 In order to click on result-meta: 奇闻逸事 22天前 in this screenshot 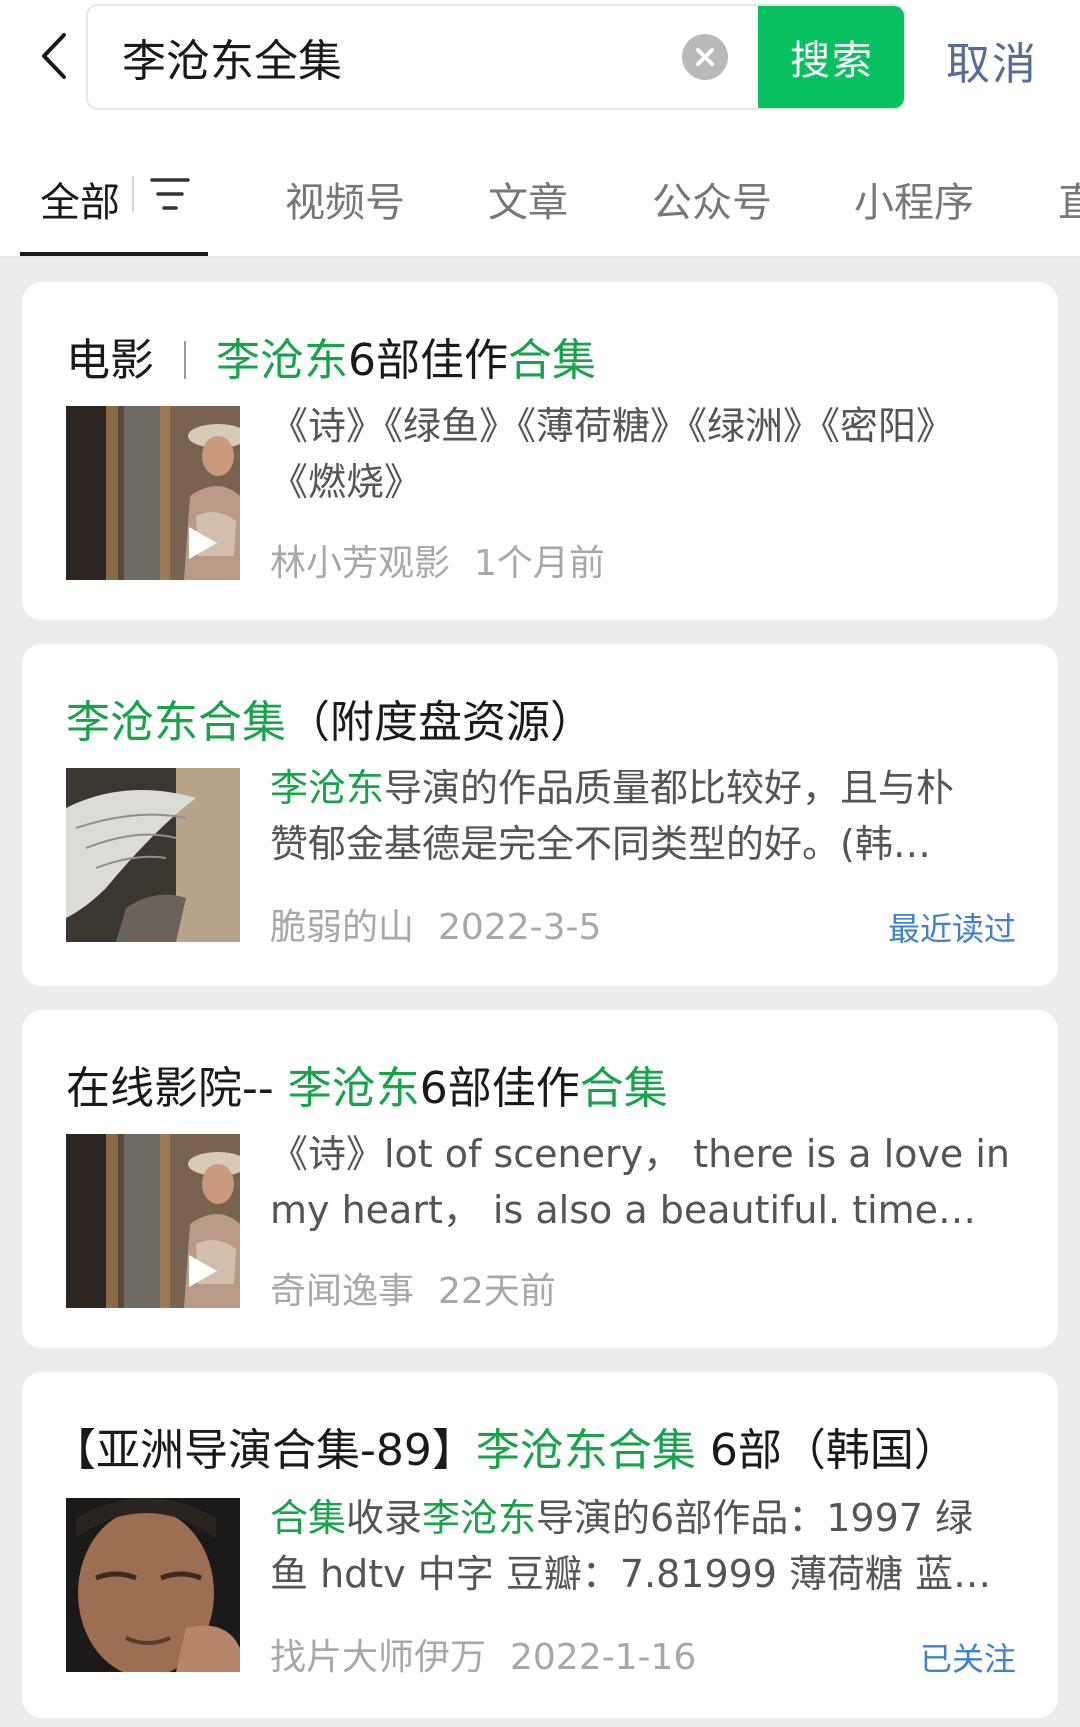, I will do `click(413, 1288)`.